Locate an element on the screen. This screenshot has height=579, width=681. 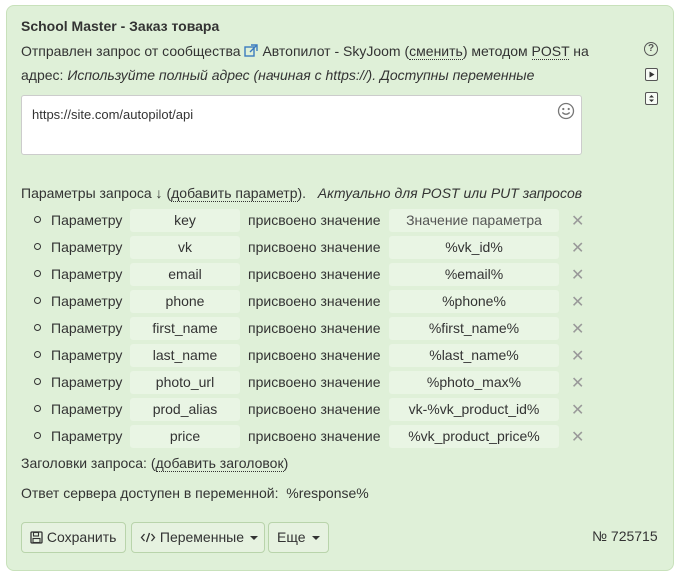
param-value-input: Значение параметра is located at coordinates (474, 220).